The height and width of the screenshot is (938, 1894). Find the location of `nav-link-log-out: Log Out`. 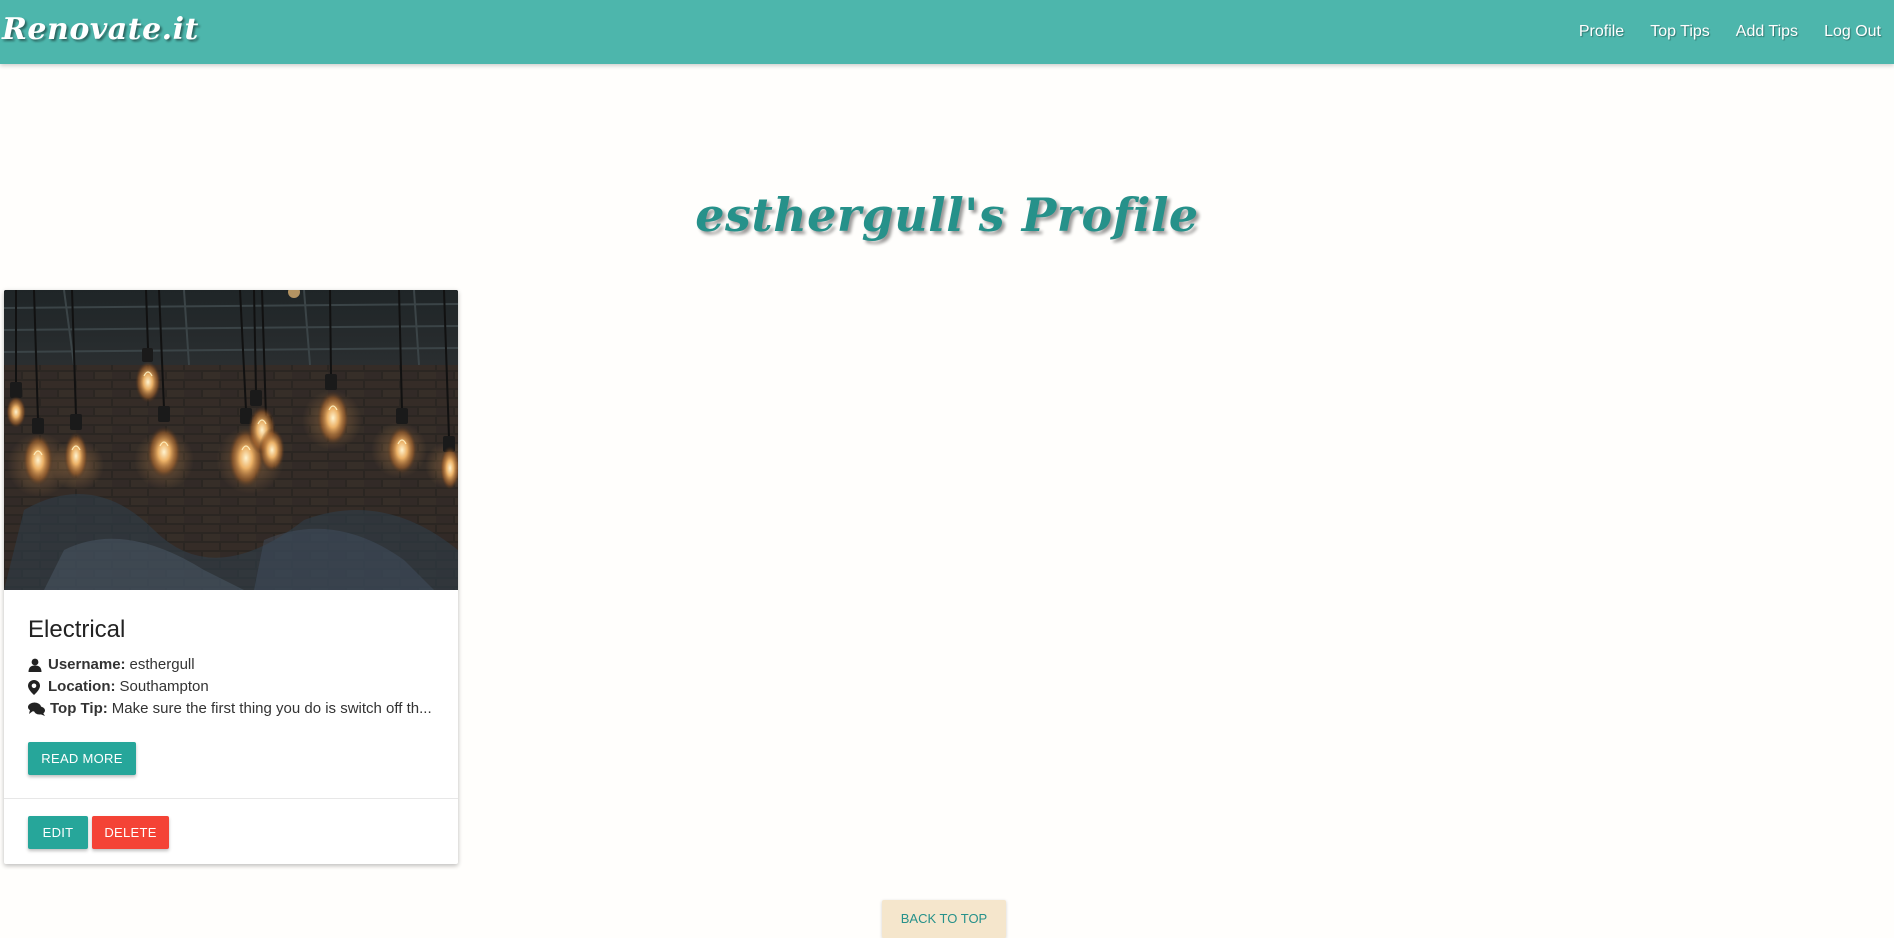

nav-link-log-out: Log Out is located at coordinates (1852, 32).